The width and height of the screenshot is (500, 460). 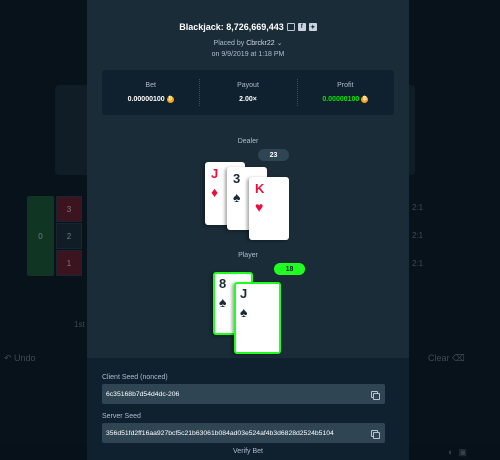 What do you see at coordinates (345, 92) in the screenshot?
I see `profit-stat: Profit 0.00000100 ₿` at bounding box center [345, 92].